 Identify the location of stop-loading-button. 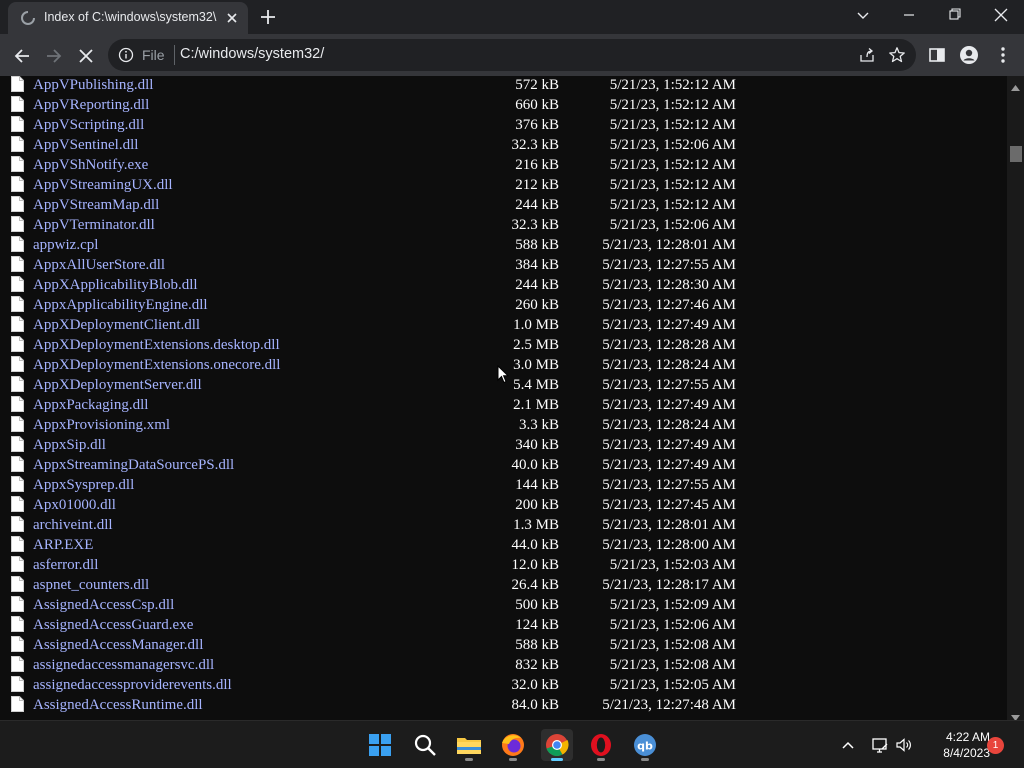
(86, 56).